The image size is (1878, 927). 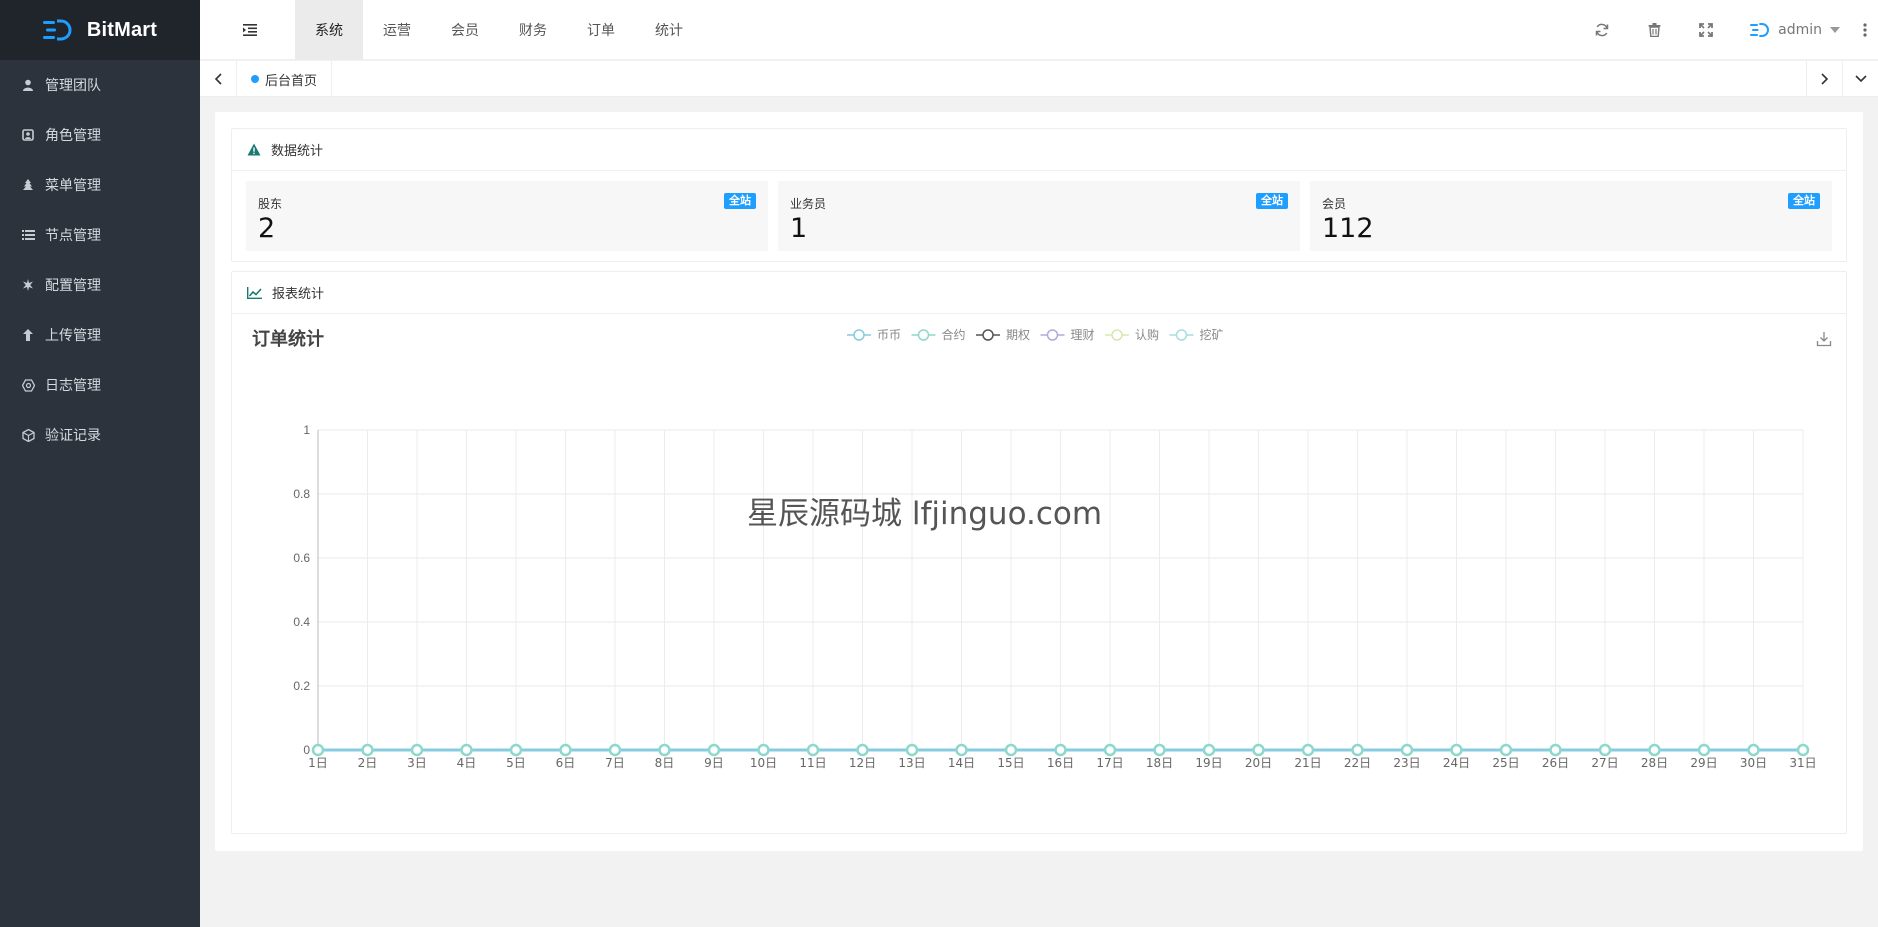 I want to click on stat-cards: 股东 2 全站 业务员 1 全站 会员 112 全站, so click(x=1039, y=211).